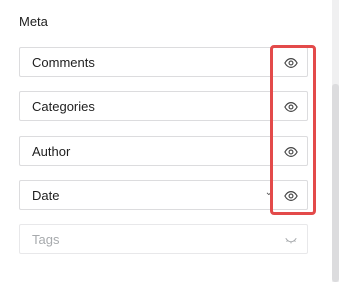 The height and width of the screenshot is (282, 339). Describe the element at coordinates (163, 151) in the screenshot. I see `field-author: Author` at that location.